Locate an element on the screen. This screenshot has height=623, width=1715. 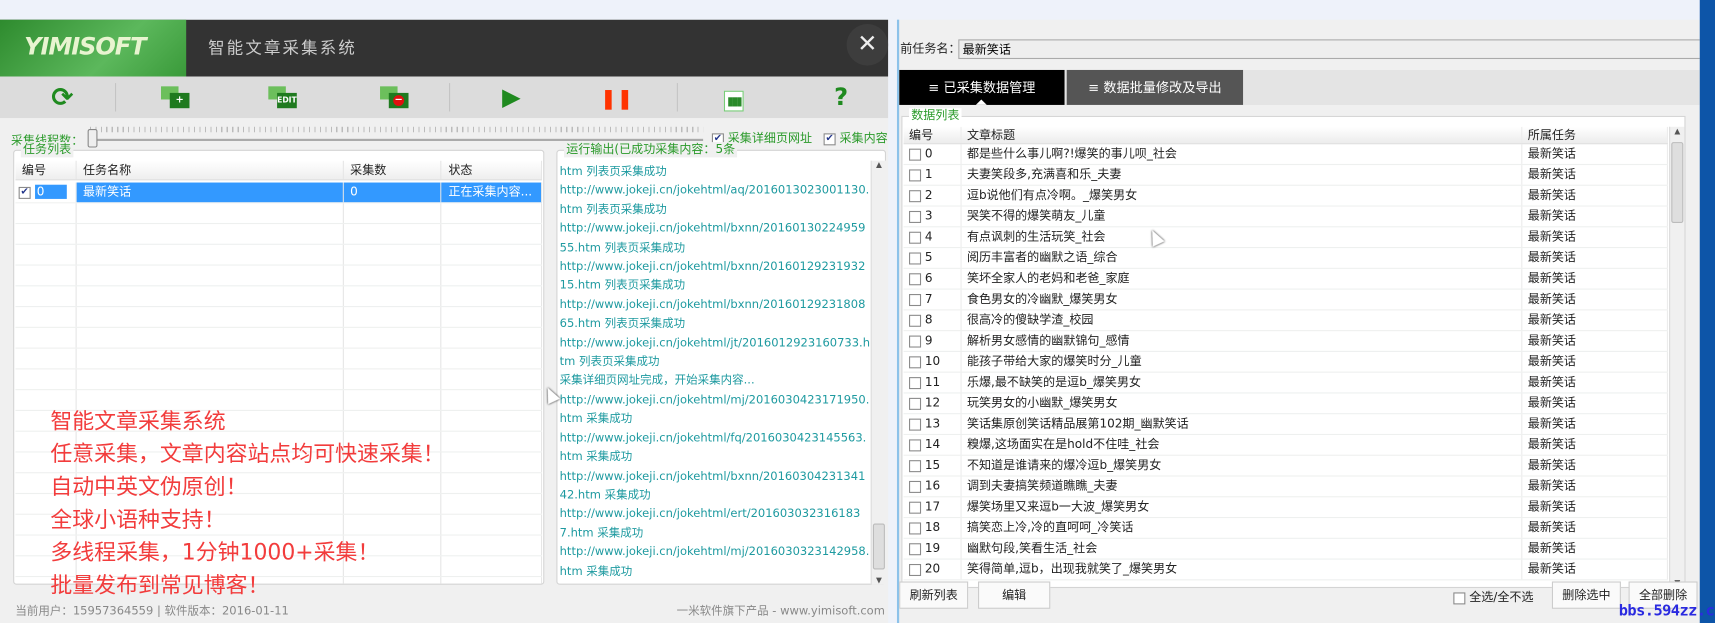
data-row: 20 笑得简单,逗b，出现我就笑了_爆笑男女 最新笑话 is located at coordinates (1285, 570).